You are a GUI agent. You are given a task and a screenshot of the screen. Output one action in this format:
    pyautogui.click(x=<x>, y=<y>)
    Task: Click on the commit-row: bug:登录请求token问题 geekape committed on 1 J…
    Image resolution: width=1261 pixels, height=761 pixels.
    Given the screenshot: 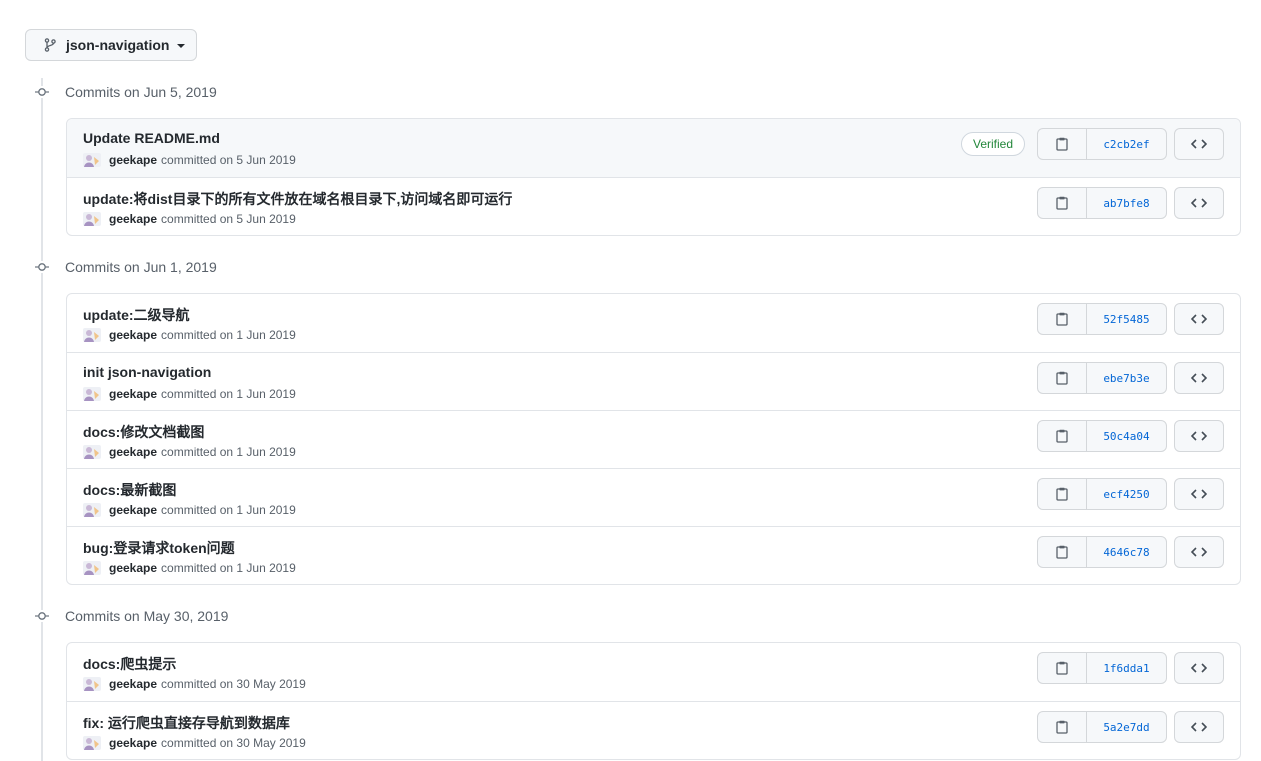 What is the action you would take?
    pyautogui.click(x=653, y=555)
    